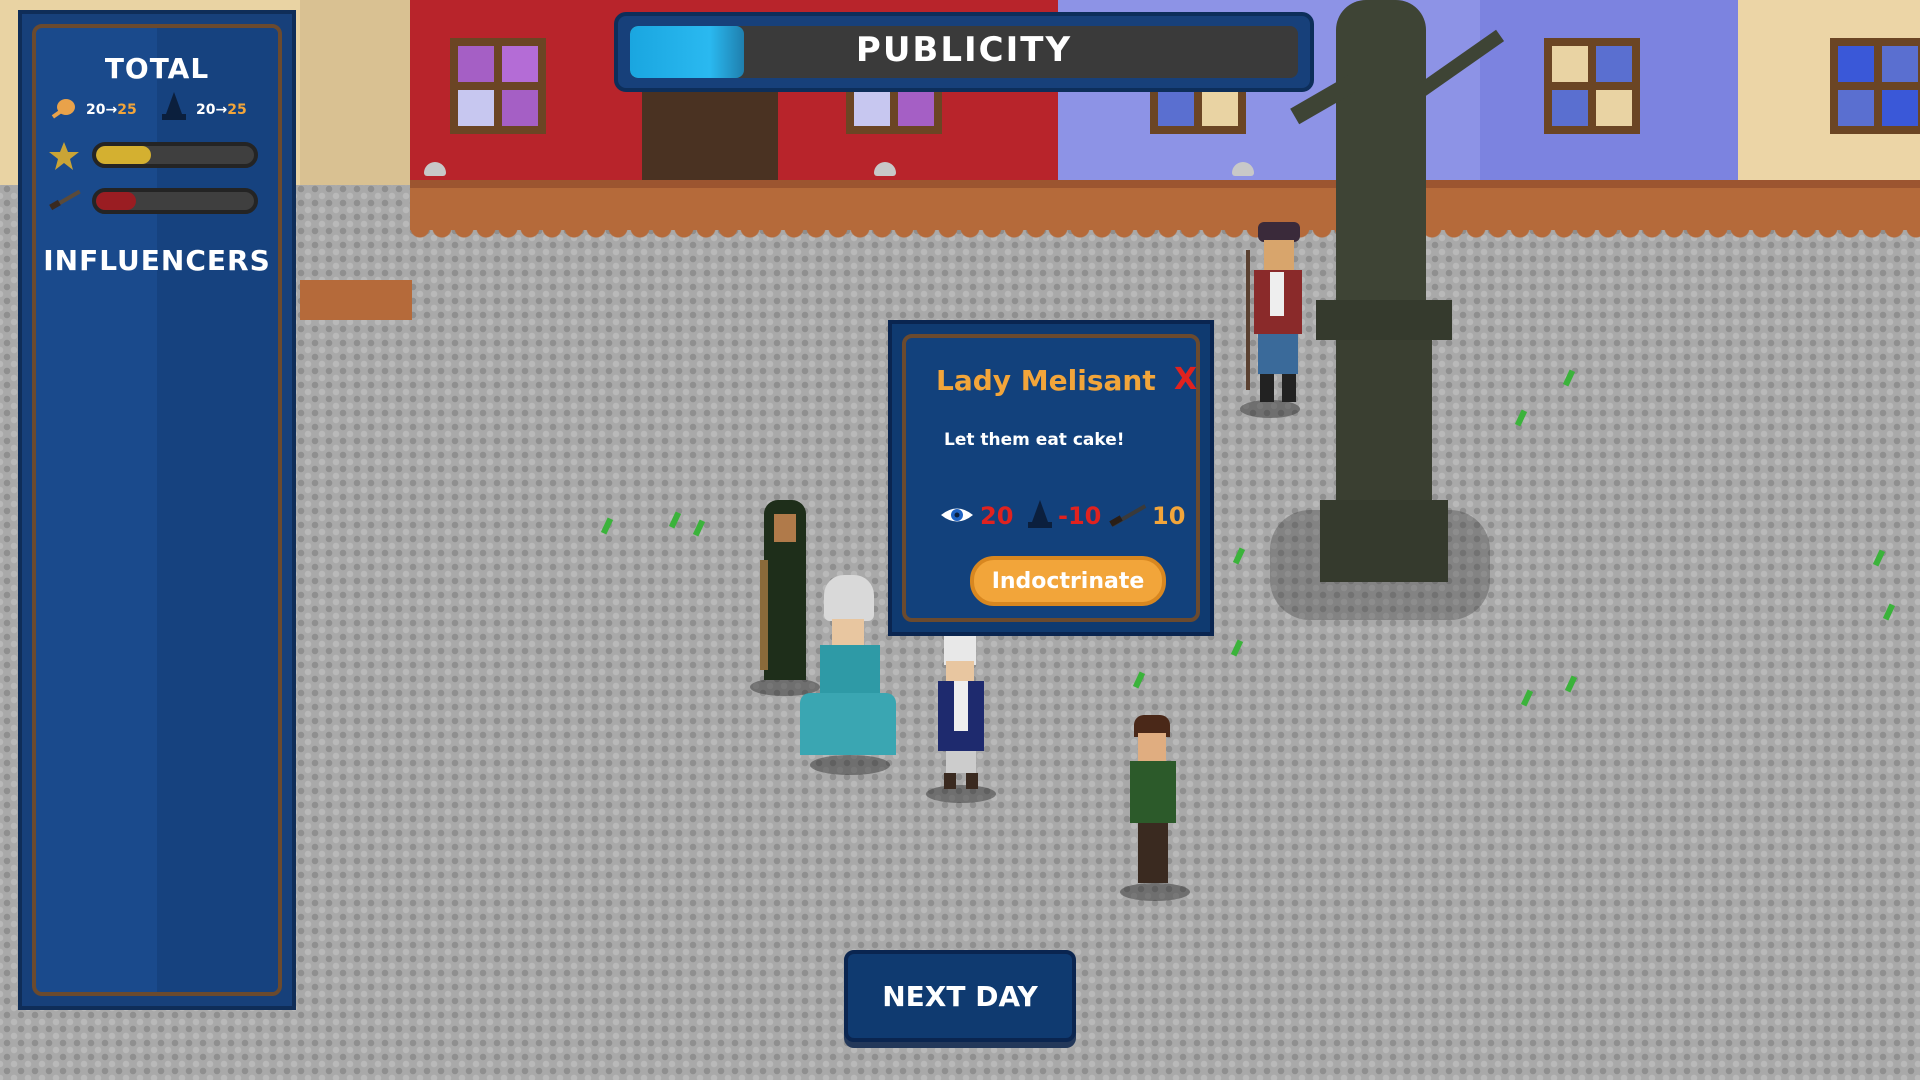 Image resolution: width=1920 pixels, height=1080 pixels. What do you see at coordinates (356, 92) in the screenshot?
I see `building-cream-side` at bounding box center [356, 92].